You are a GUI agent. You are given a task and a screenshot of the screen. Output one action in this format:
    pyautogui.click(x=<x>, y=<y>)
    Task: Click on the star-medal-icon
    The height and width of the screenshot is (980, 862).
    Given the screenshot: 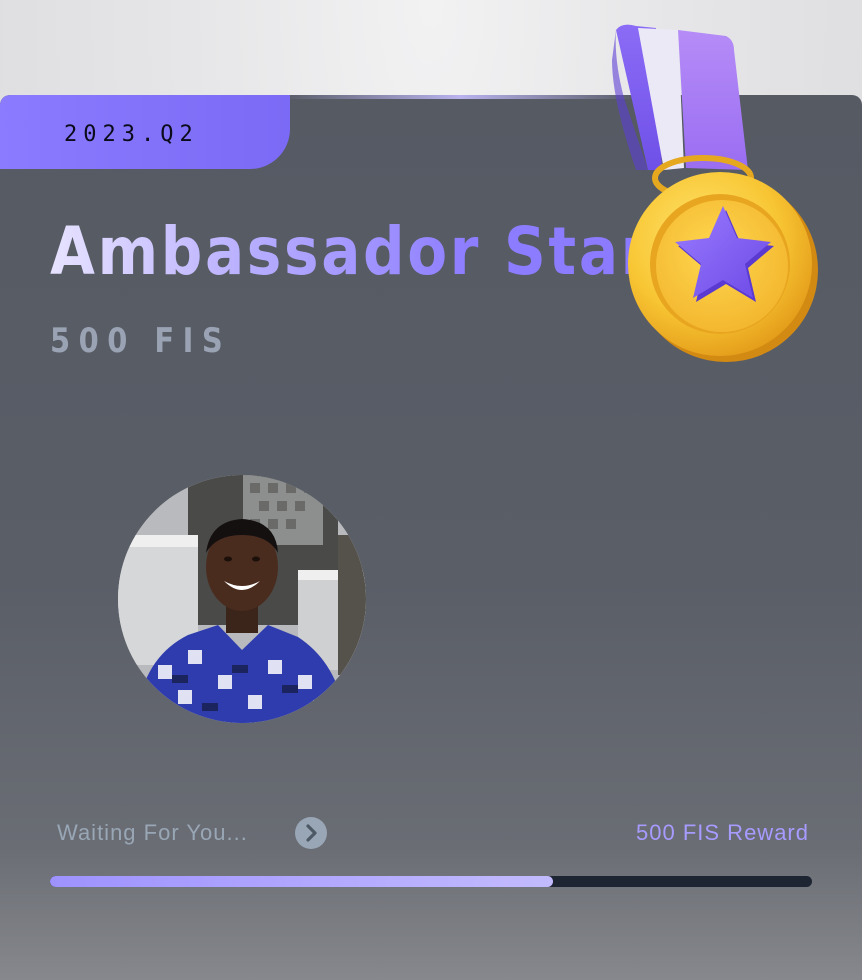 What is the action you would take?
    pyautogui.click(x=715, y=193)
    